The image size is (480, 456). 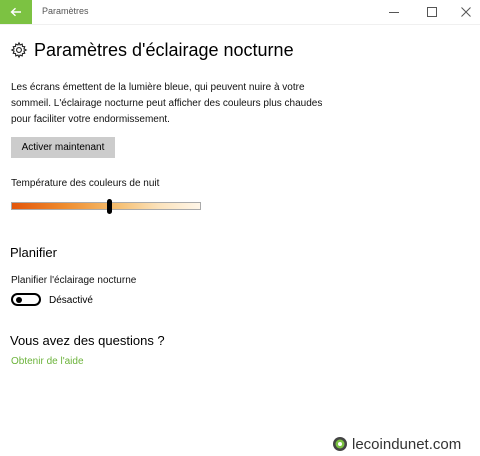 I want to click on title-bar: Paramètres, so click(x=240, y=12).